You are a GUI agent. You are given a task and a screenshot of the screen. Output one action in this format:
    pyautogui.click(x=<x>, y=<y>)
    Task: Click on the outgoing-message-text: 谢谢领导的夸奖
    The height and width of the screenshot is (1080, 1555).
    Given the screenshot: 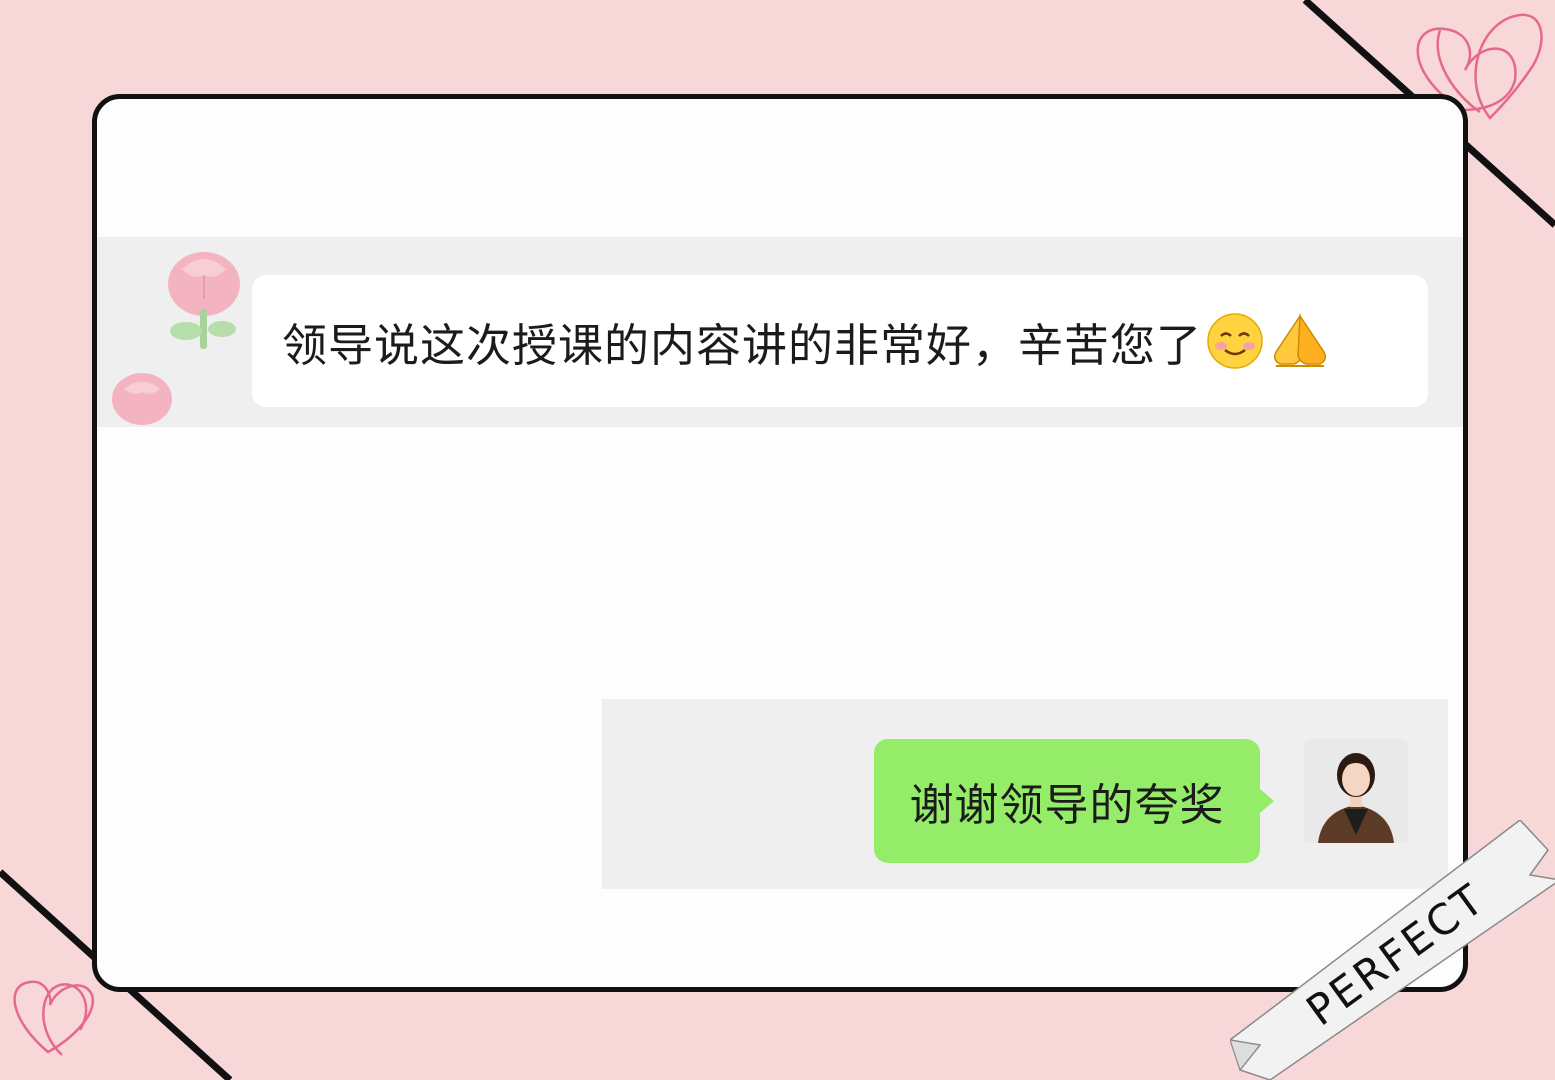 What is the action you would take?
    pyautogui.click(x=1067, y=805)
    